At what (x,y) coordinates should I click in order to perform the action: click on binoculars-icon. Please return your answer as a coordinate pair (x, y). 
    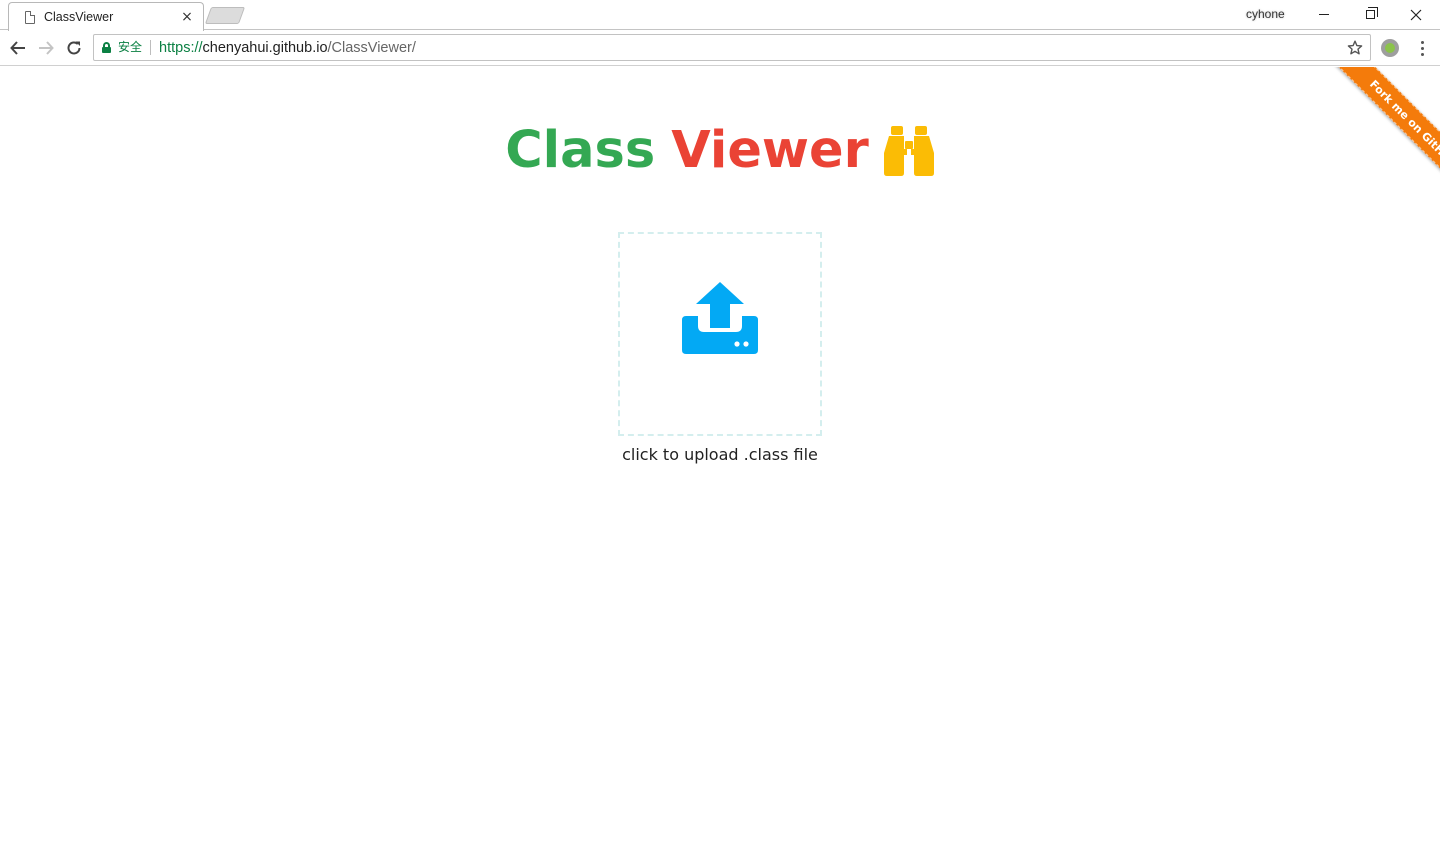
    Looking at the image, I should click on (908, 151).